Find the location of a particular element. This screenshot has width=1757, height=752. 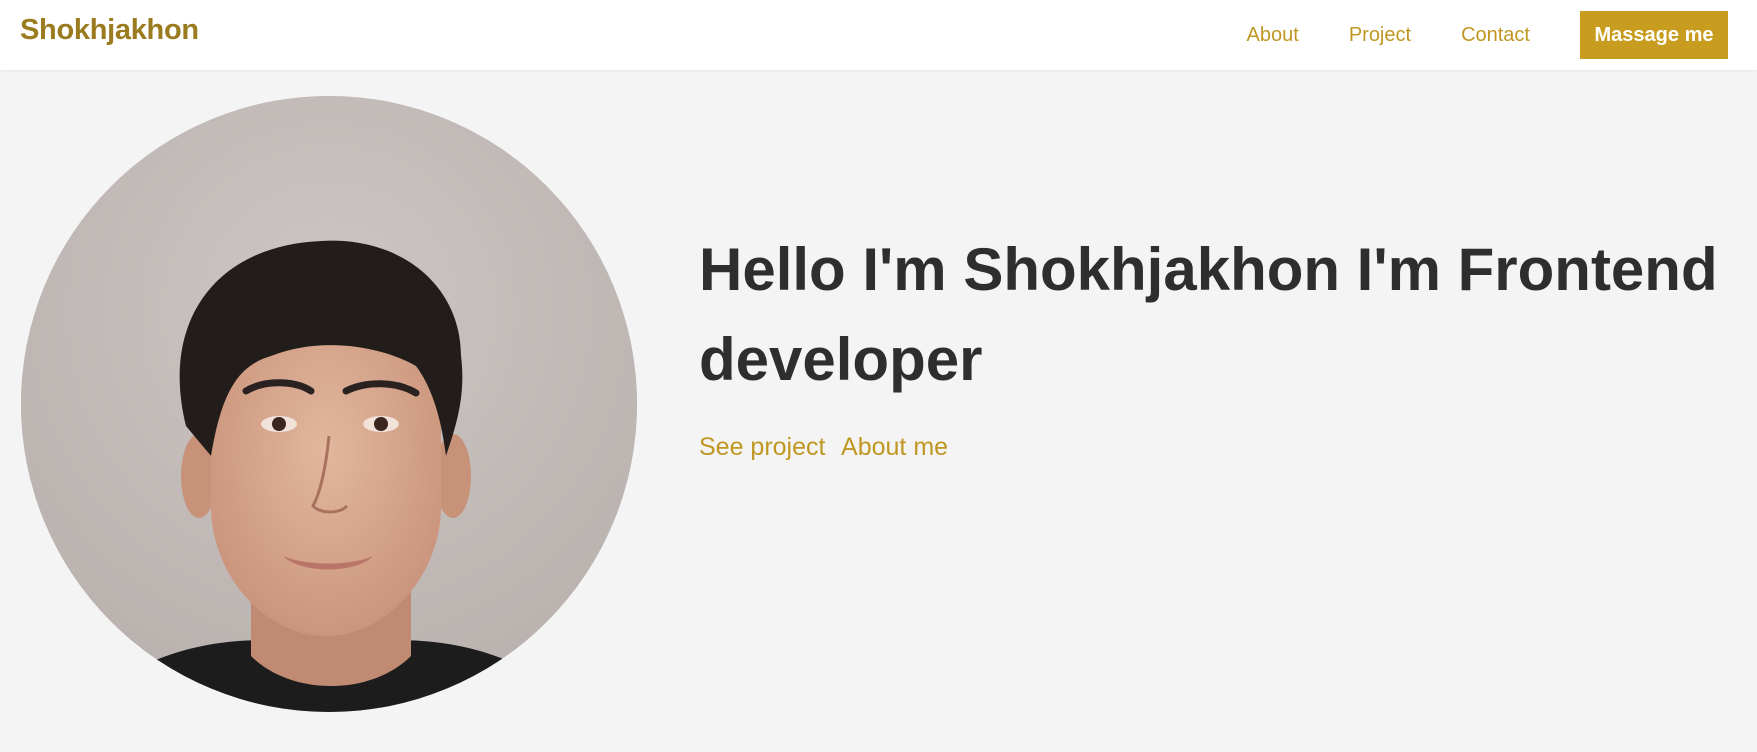

message-me-button: Massage me is located at coordinates (1654, 35).